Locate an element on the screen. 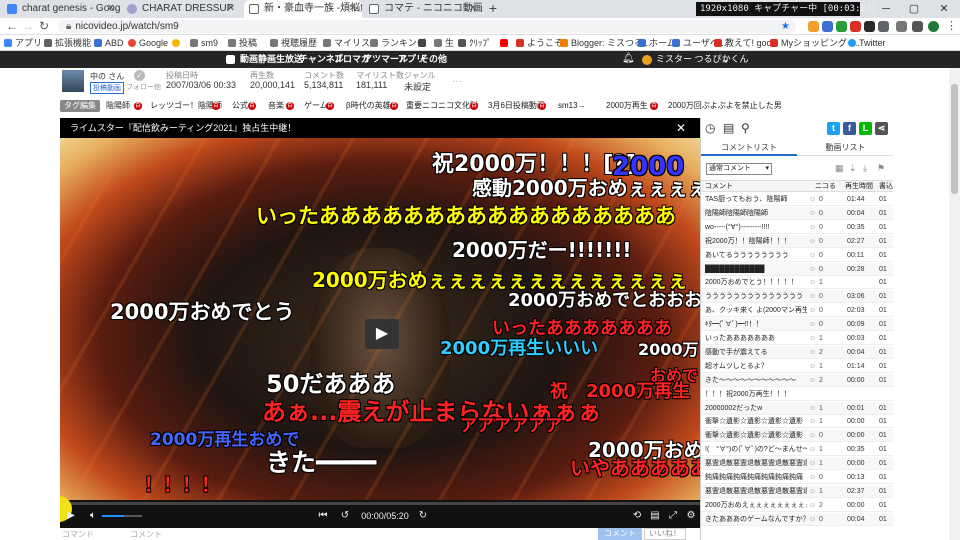 The height and width of the screenshot is (540, 960). bookmark-star-icon: ★ is located at coordinates (785, 26).